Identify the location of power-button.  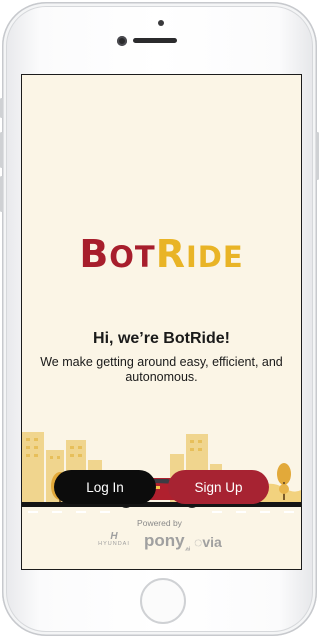
(317, 156).